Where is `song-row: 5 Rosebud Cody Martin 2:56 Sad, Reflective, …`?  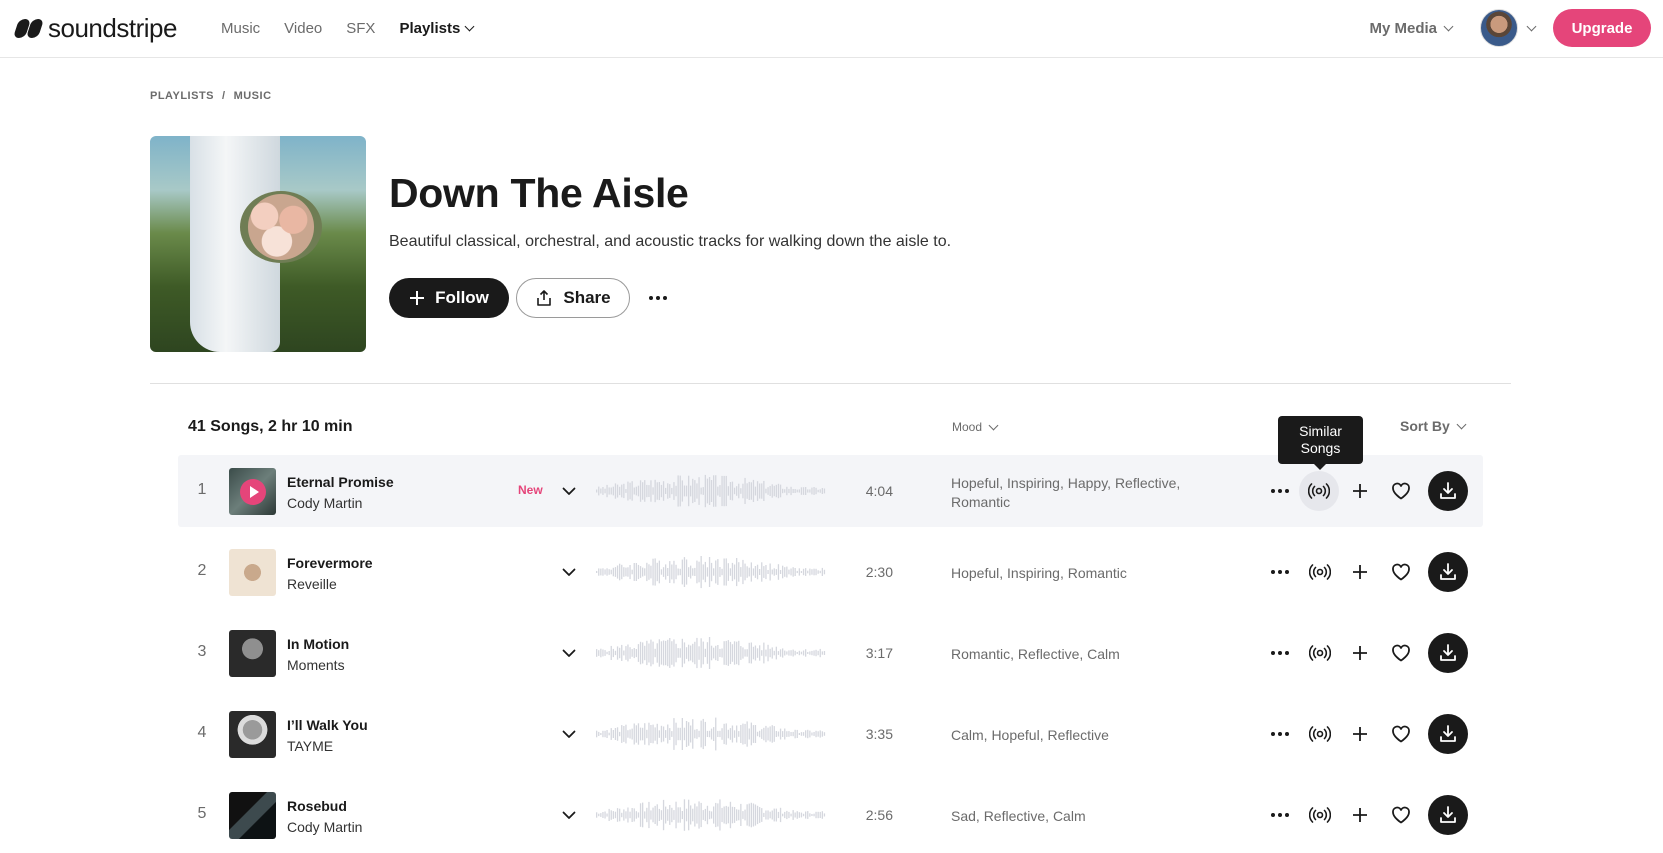 song-row: 5 Rosebud Cody Martin 2:56 Sad, Reflective, … is located at coordinates (830, 815).